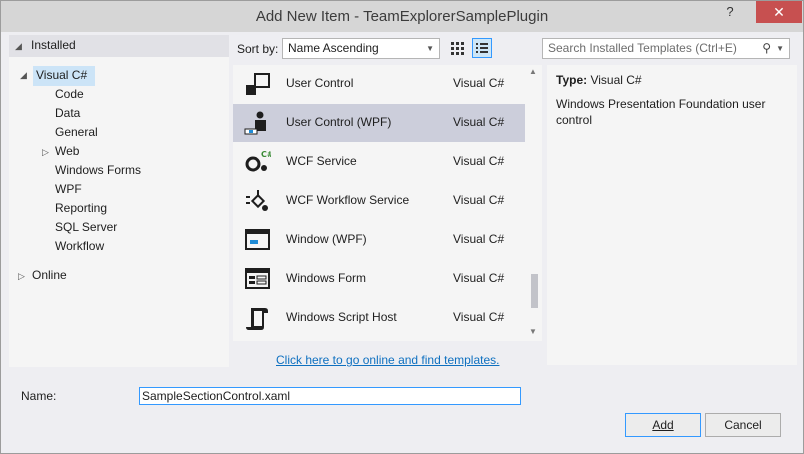 The height and width of the screenshot is (454, 804). I want to click on tree-item-web: Web, so click(67, 151).